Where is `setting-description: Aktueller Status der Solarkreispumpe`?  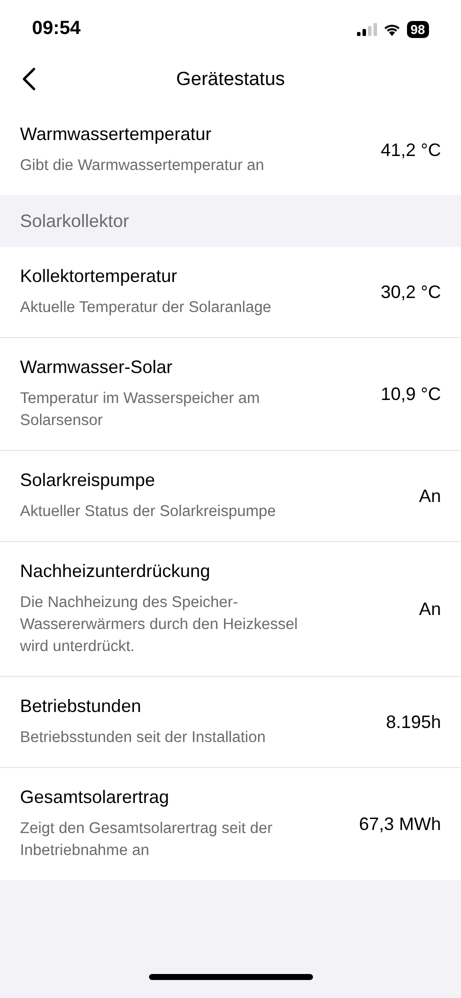
setting-description: Aktueller Status der Solarkreispumpe is located at coordinates (148, 512).